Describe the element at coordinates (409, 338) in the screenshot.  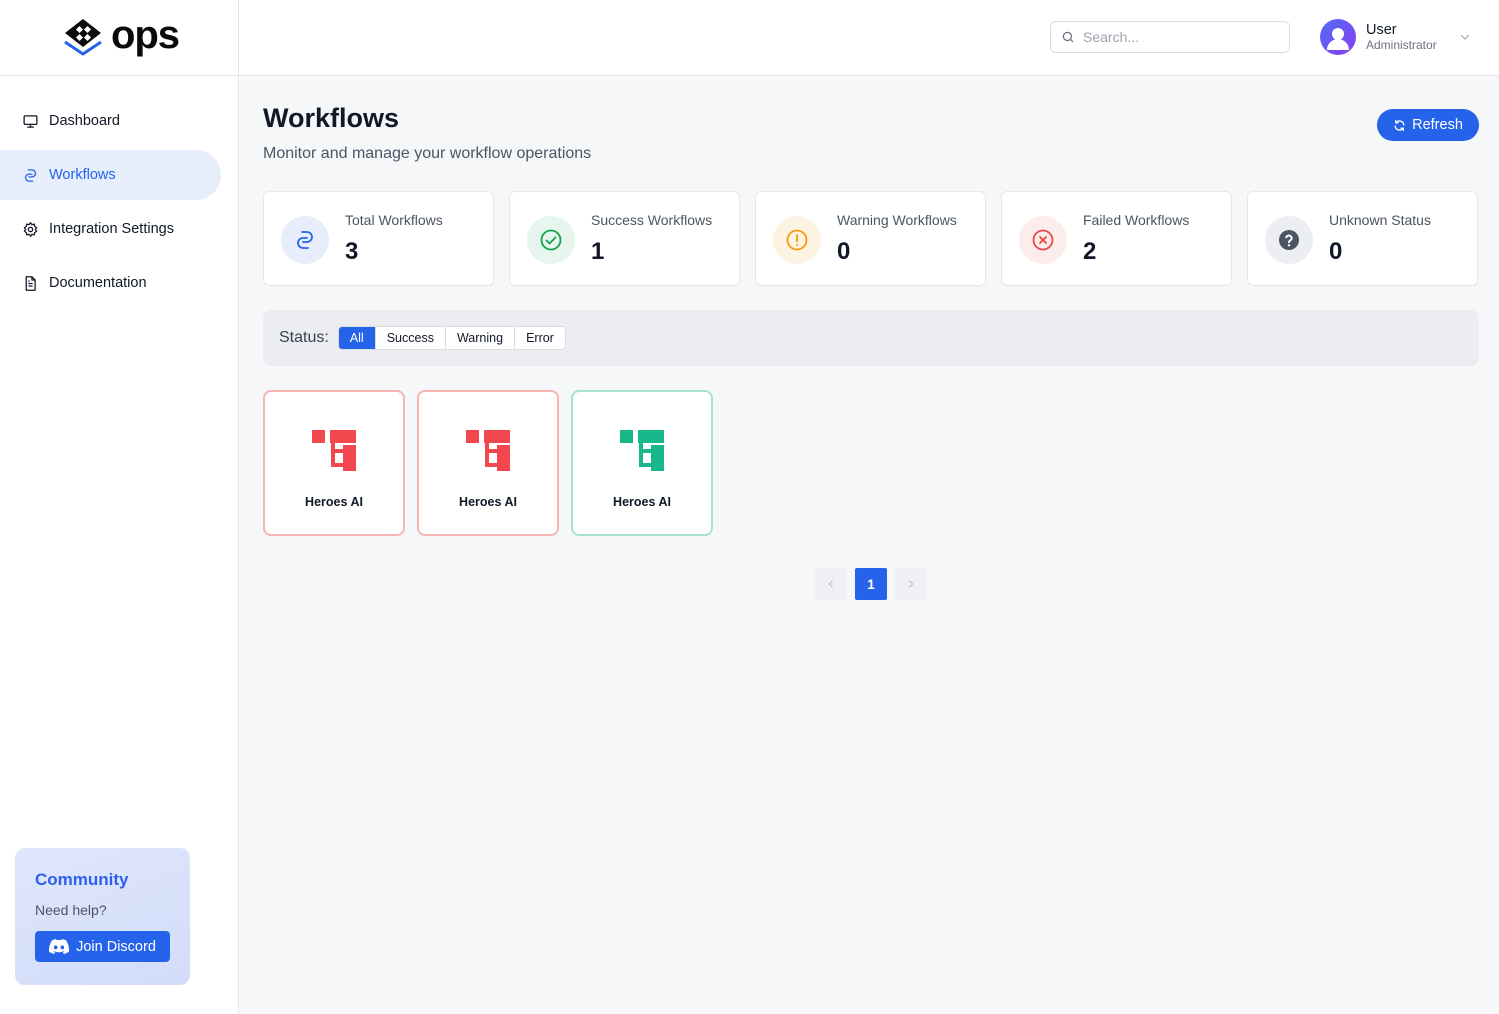
I see `filter-success-button: Success` at that location.